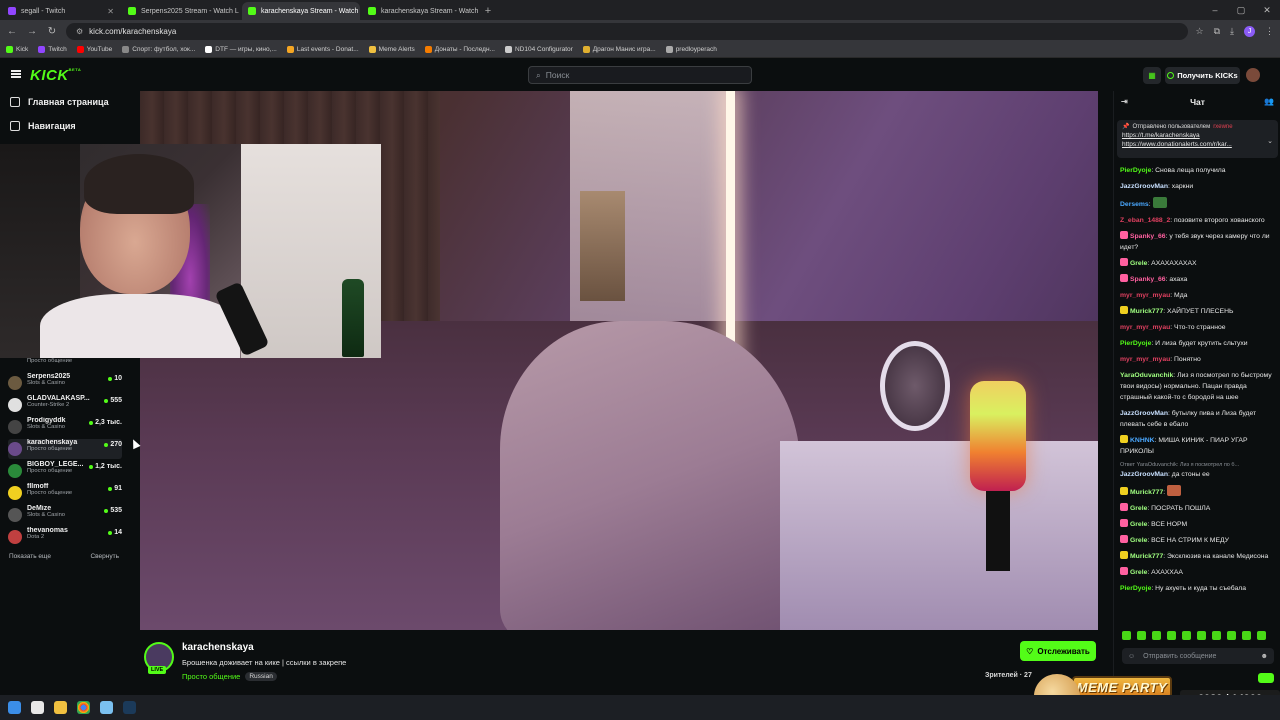 This screenshot has width=1280, height=720. What do you see at coordinates (1267, 10) in the screenshot?
I see `close-window-icon: ✕` at bounding box center [1267, 10].